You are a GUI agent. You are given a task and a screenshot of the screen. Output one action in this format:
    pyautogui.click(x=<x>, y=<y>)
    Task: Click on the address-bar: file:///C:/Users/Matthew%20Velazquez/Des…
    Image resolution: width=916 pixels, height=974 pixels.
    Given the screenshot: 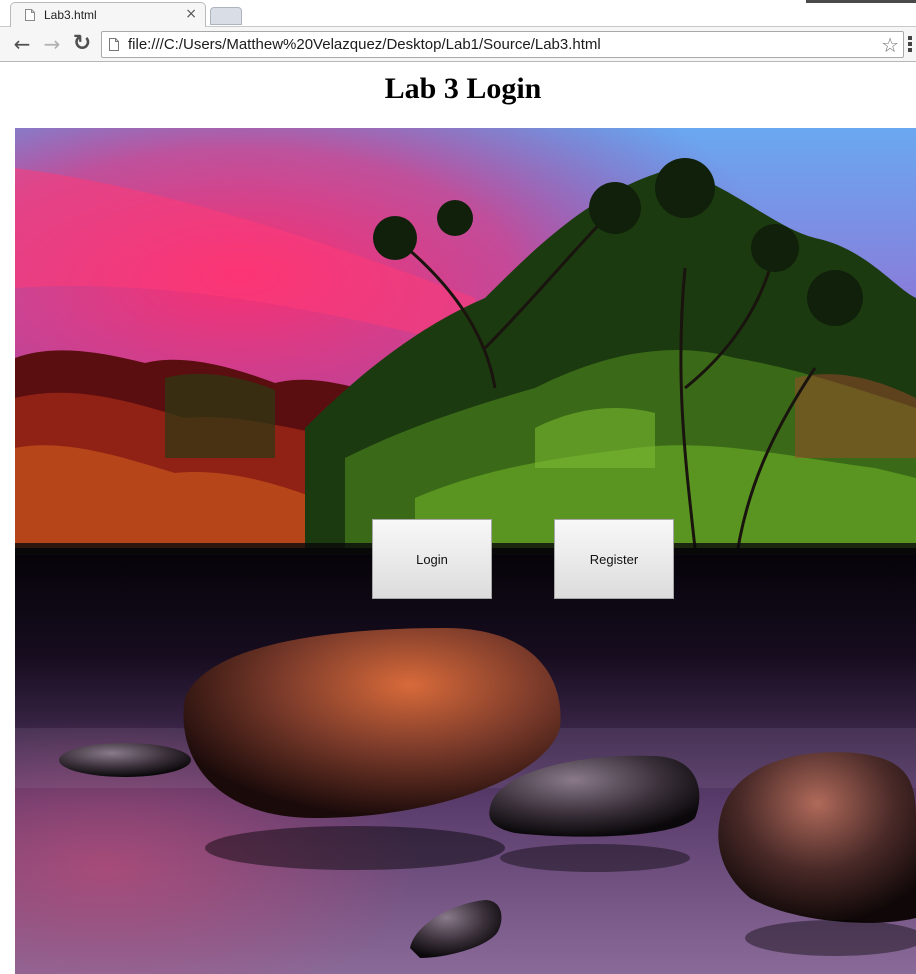 What is the action you would take?
    pyautogui.click(x=502, y=44)
    